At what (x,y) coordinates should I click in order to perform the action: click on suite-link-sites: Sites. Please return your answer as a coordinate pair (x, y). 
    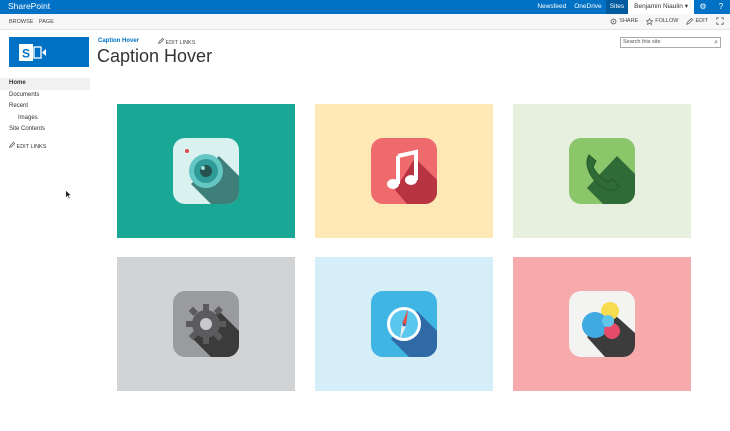
    Looking at the image, I should click on (617, 7).